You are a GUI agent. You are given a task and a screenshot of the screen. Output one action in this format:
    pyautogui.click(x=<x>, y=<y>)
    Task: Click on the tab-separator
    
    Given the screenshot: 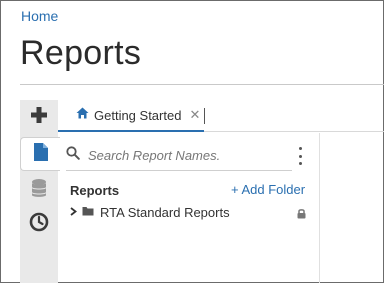 What is the action you would take?
    pyautogui.click(x=204, y=116)
    